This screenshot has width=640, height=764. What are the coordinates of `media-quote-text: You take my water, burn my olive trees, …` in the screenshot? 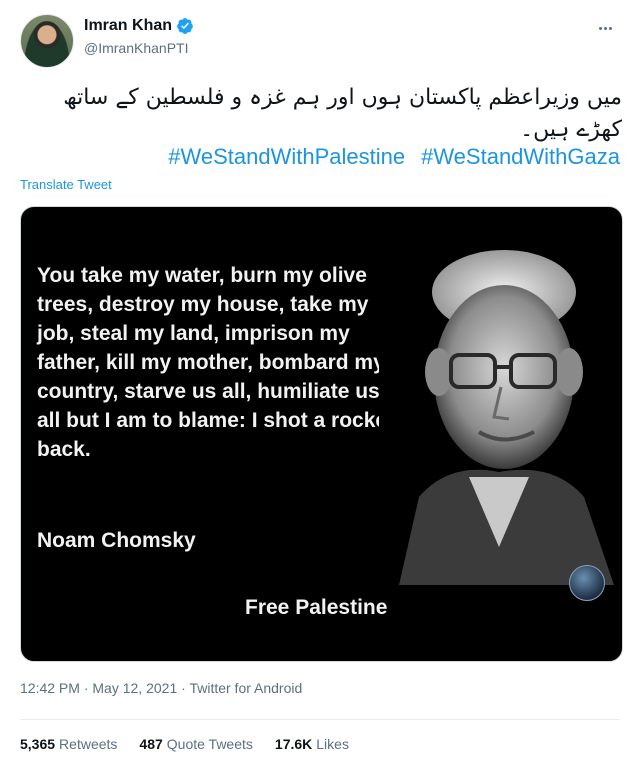 It's located at (216, 362).